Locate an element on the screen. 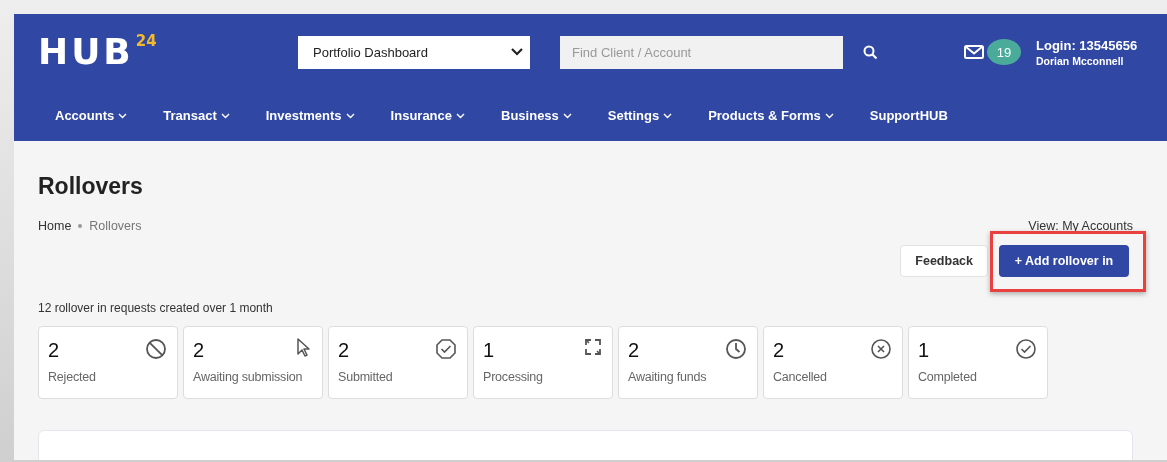  clock-icon is located at coordinates (736, 349).